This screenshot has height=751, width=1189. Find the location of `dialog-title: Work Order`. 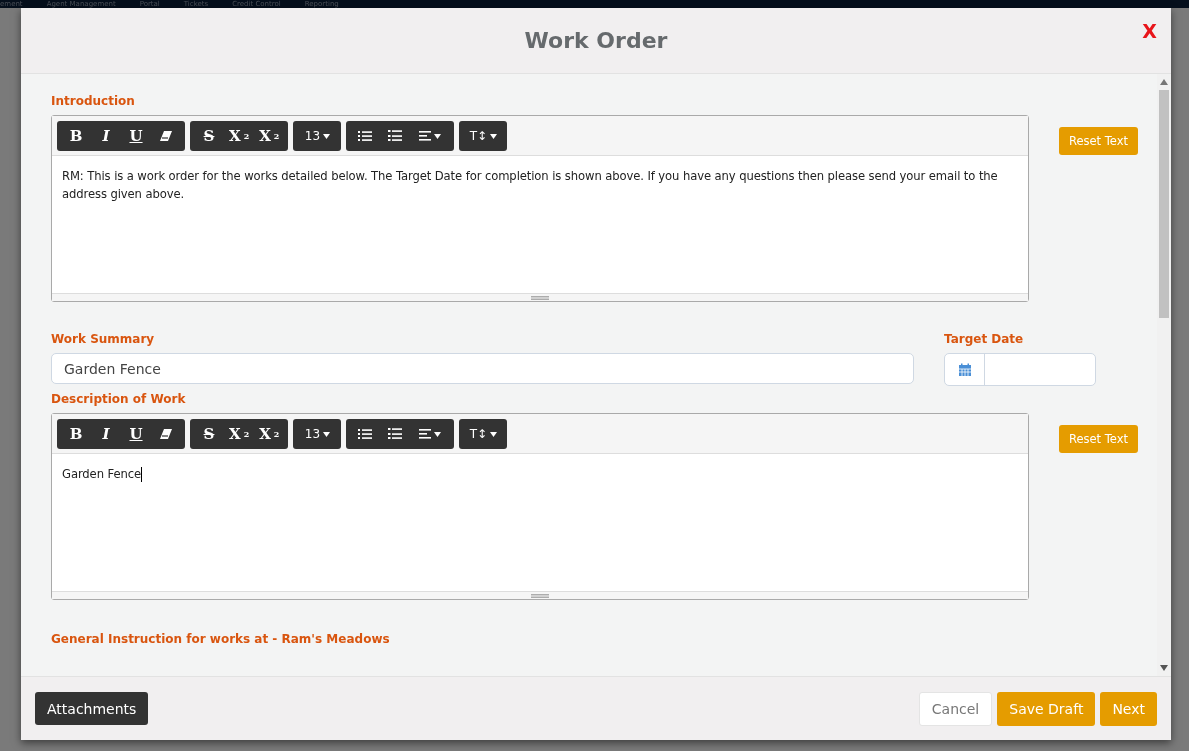

dialog-title: Work Order is located at coordinates (596, 40).